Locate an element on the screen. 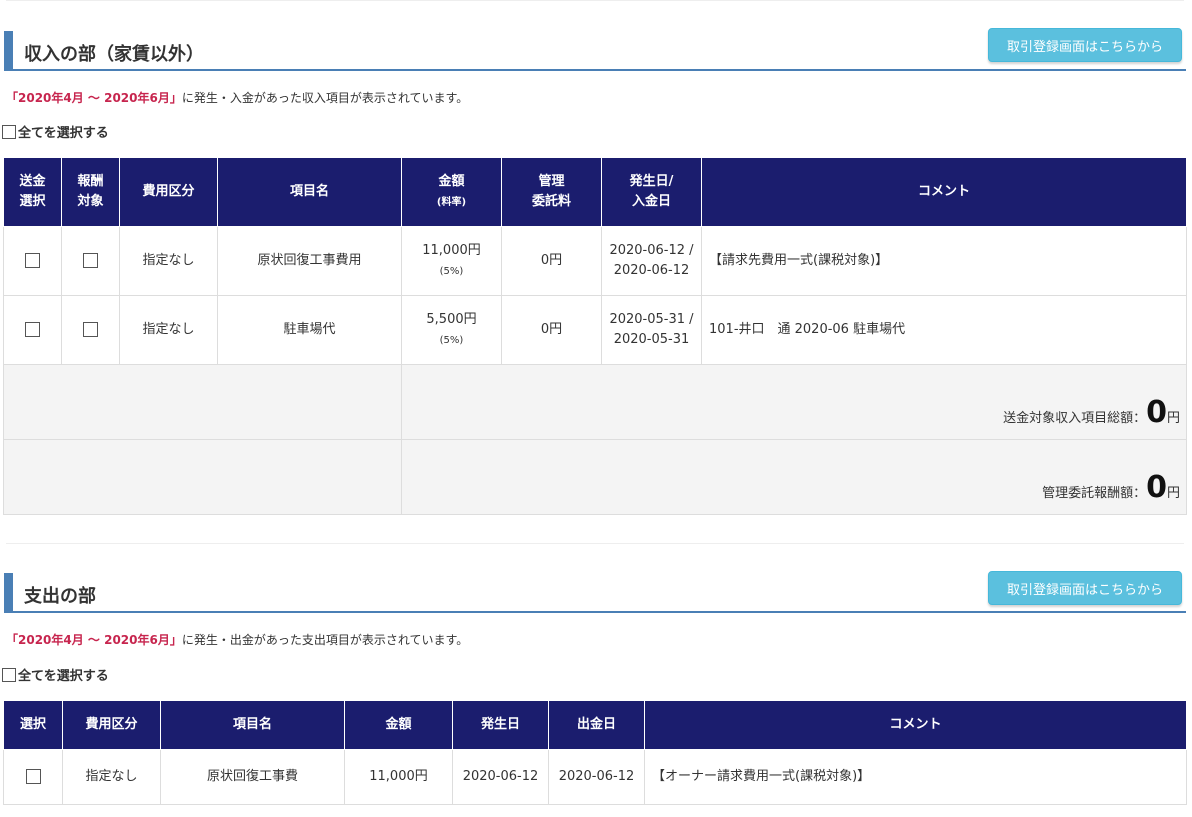  expense-period-text: に発生・出金があった支出項目が表示されています。 is located at coordinates (325, 640).